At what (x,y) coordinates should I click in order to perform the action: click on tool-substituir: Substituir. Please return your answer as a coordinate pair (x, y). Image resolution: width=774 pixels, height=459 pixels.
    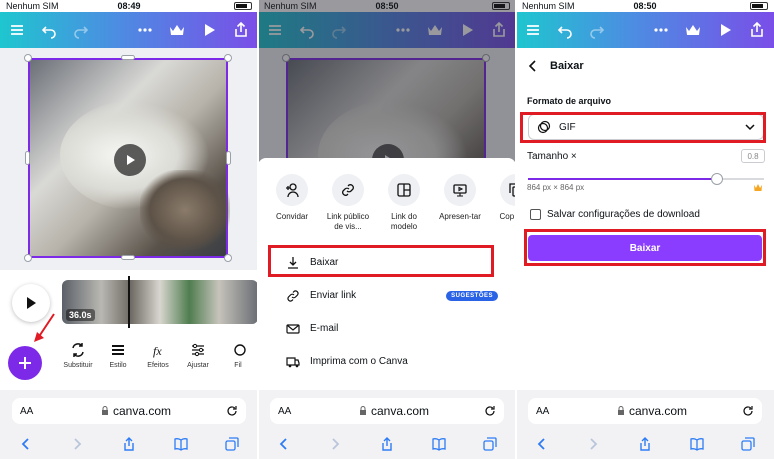
    Looking at the image, I should click on (78, 362).